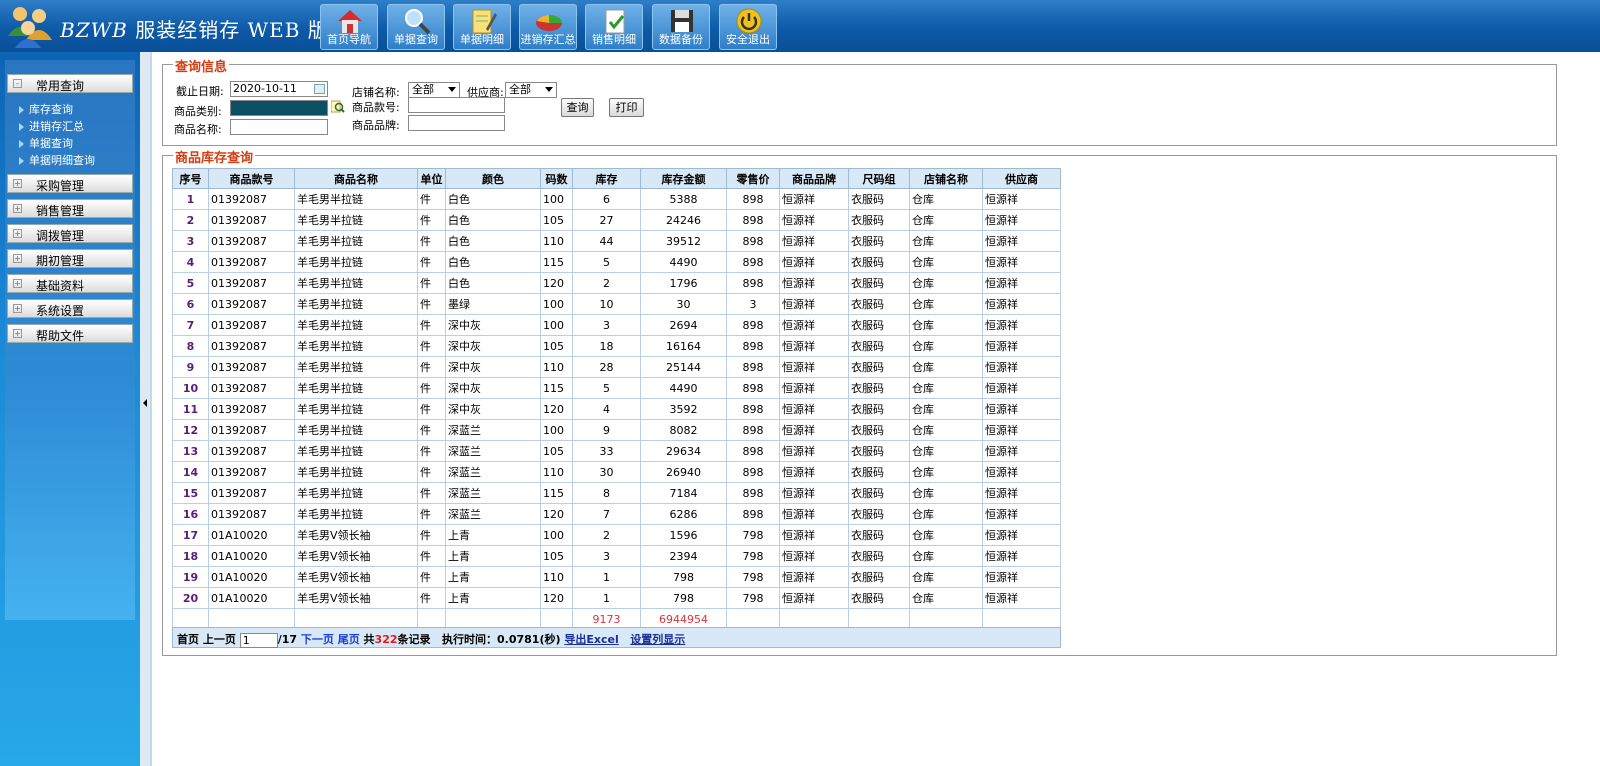  I want to click on column-settings-link: 设置列显示, so click(657, 639).